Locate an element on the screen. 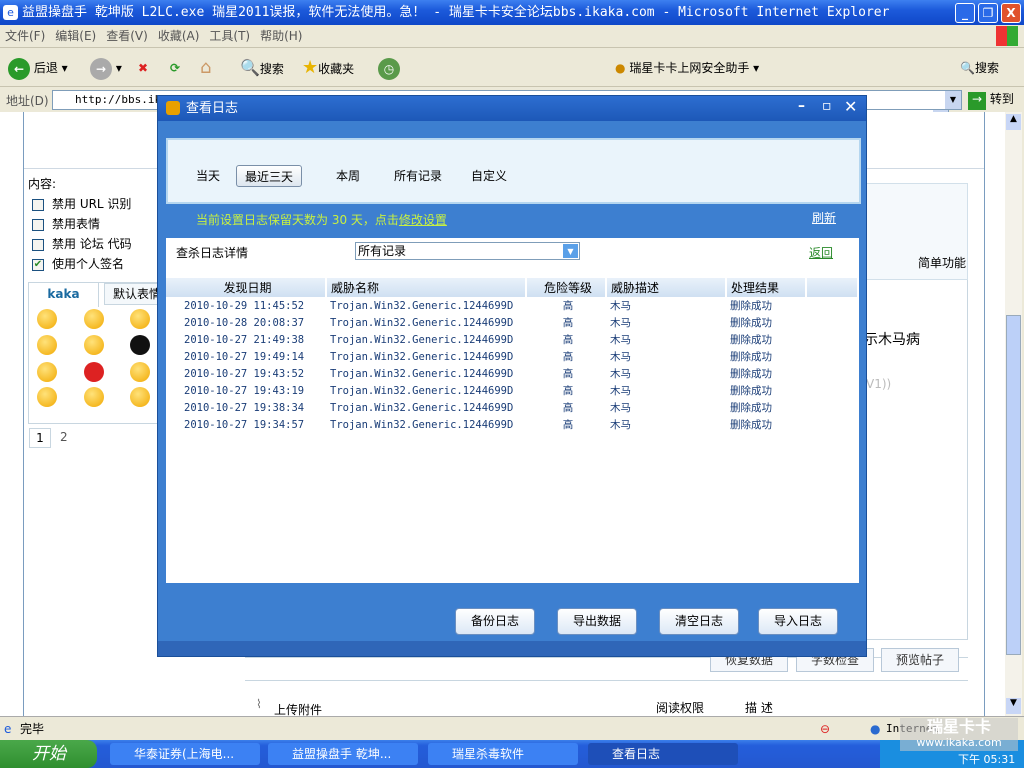 This screenshot has height=768, width=1024. description-header: 描 述 is located at coordinates (759, 708).